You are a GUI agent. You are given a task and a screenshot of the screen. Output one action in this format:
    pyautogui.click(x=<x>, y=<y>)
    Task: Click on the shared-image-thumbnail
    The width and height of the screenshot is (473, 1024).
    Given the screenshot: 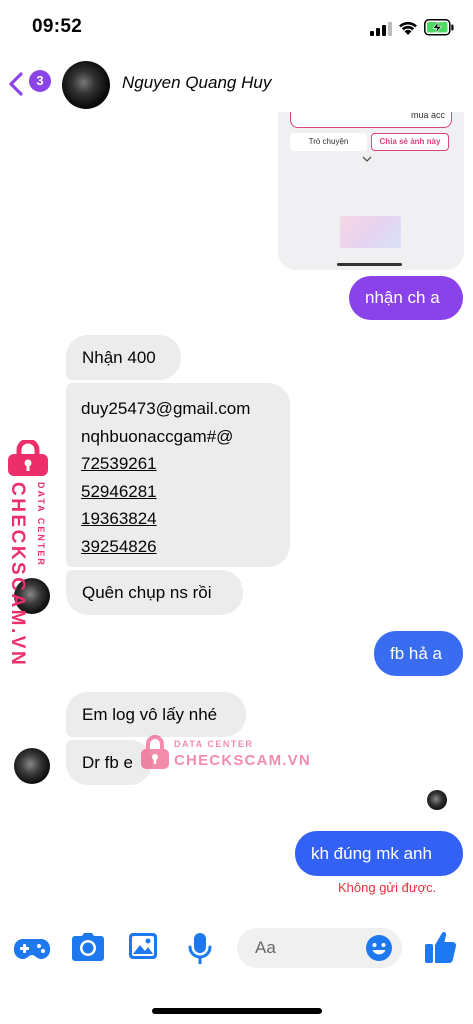 What is the action you would take?
    pyautogui.click(x=370, y=232)
    